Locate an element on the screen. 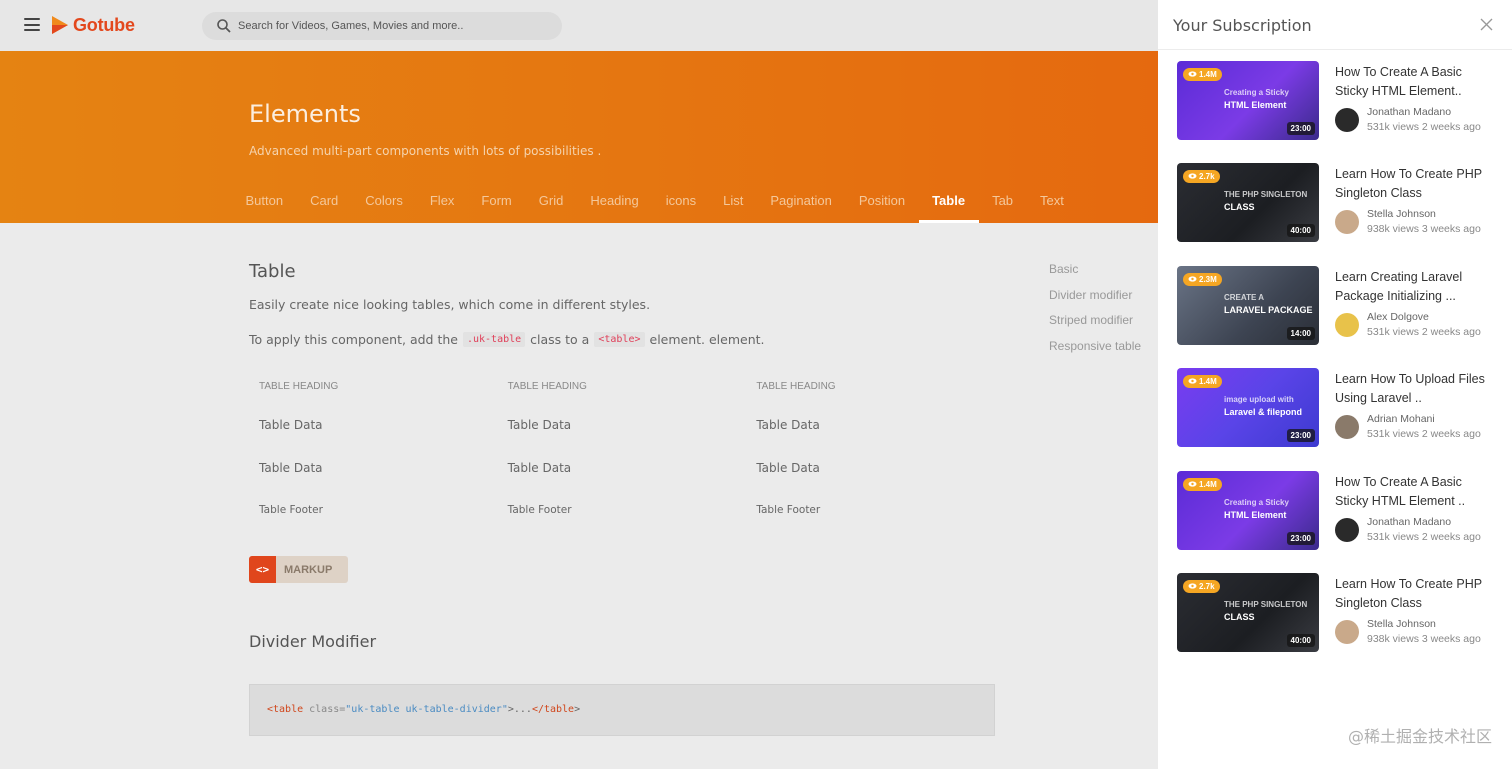  duration-badge: 40:00 is located at coordinates (1300, 231).